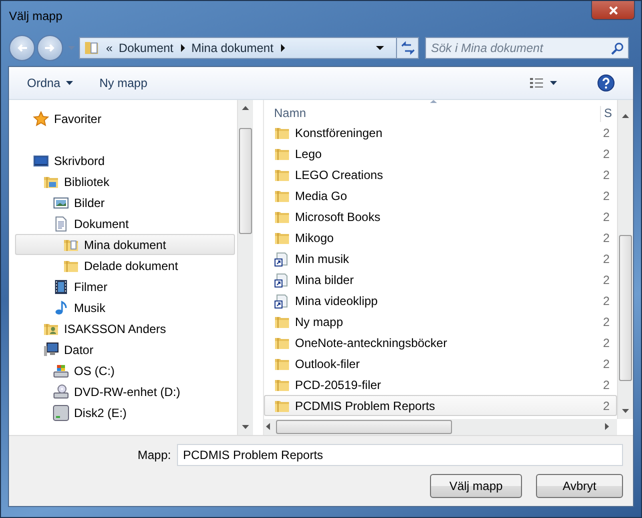 Image resolution: width=642 pixels, height=518 pixels. I want to click on folder-icon, so click(92, 48).